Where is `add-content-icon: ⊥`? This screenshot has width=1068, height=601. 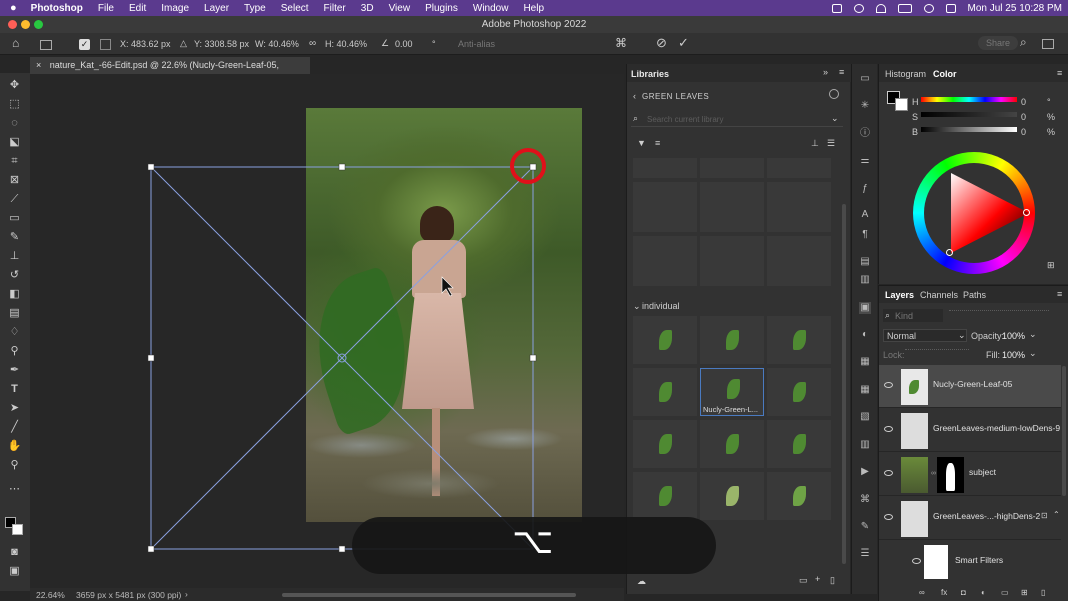
add-content-icon: ⊥ is located at coordinates (815, 143).